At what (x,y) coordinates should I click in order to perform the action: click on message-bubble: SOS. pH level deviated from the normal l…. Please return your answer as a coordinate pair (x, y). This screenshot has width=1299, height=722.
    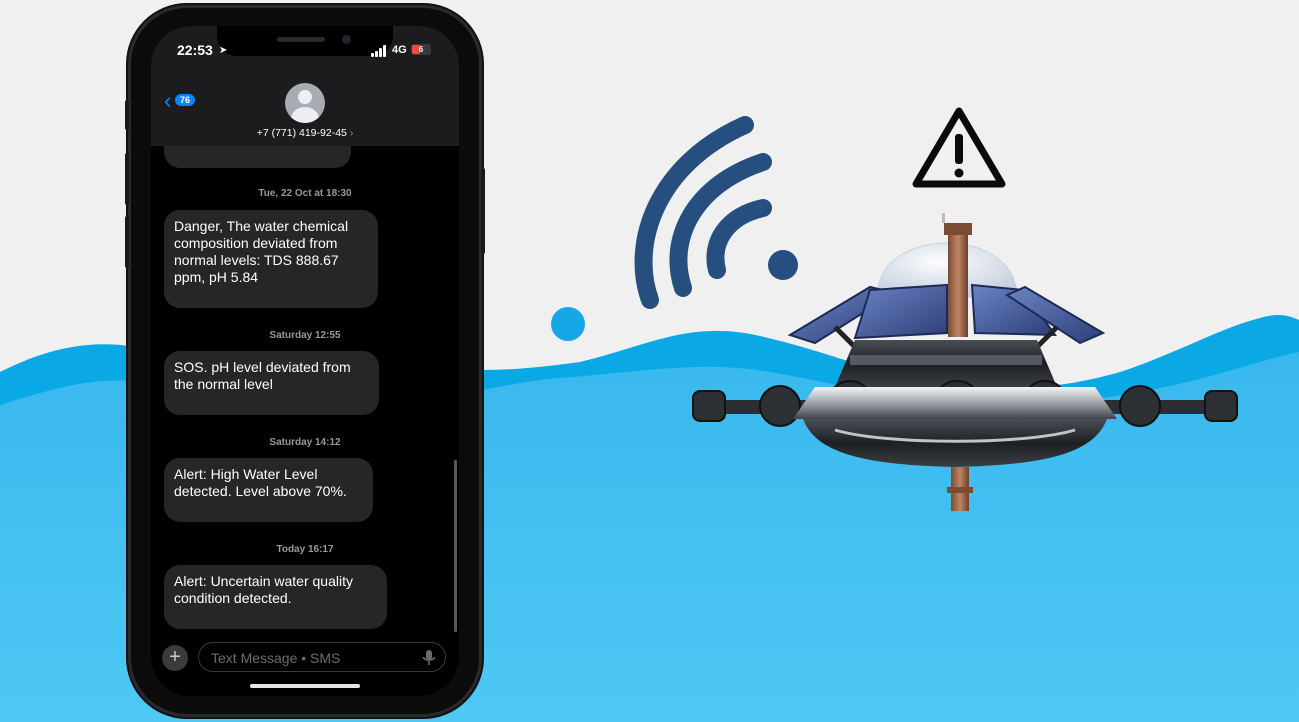
    Looking at the image, I should click on (271, 383).